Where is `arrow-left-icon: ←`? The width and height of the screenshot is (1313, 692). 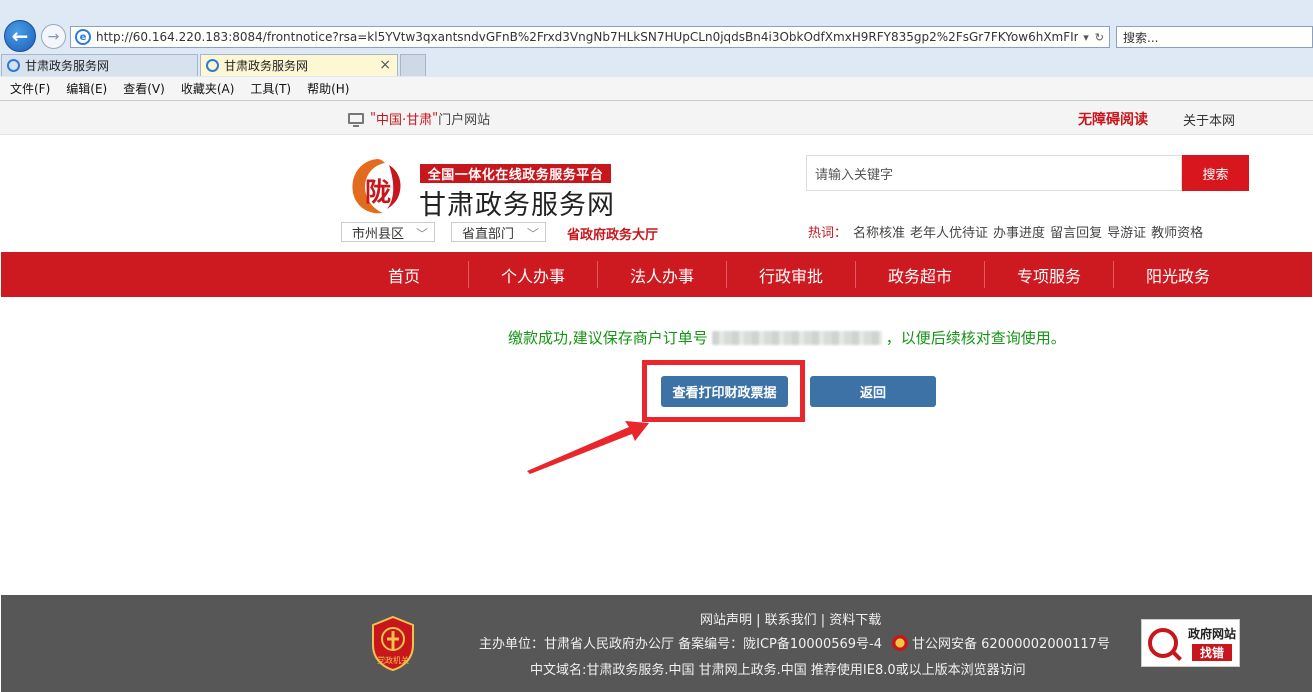
arrow-left-icon: ← is located at coordinates (20, 36).